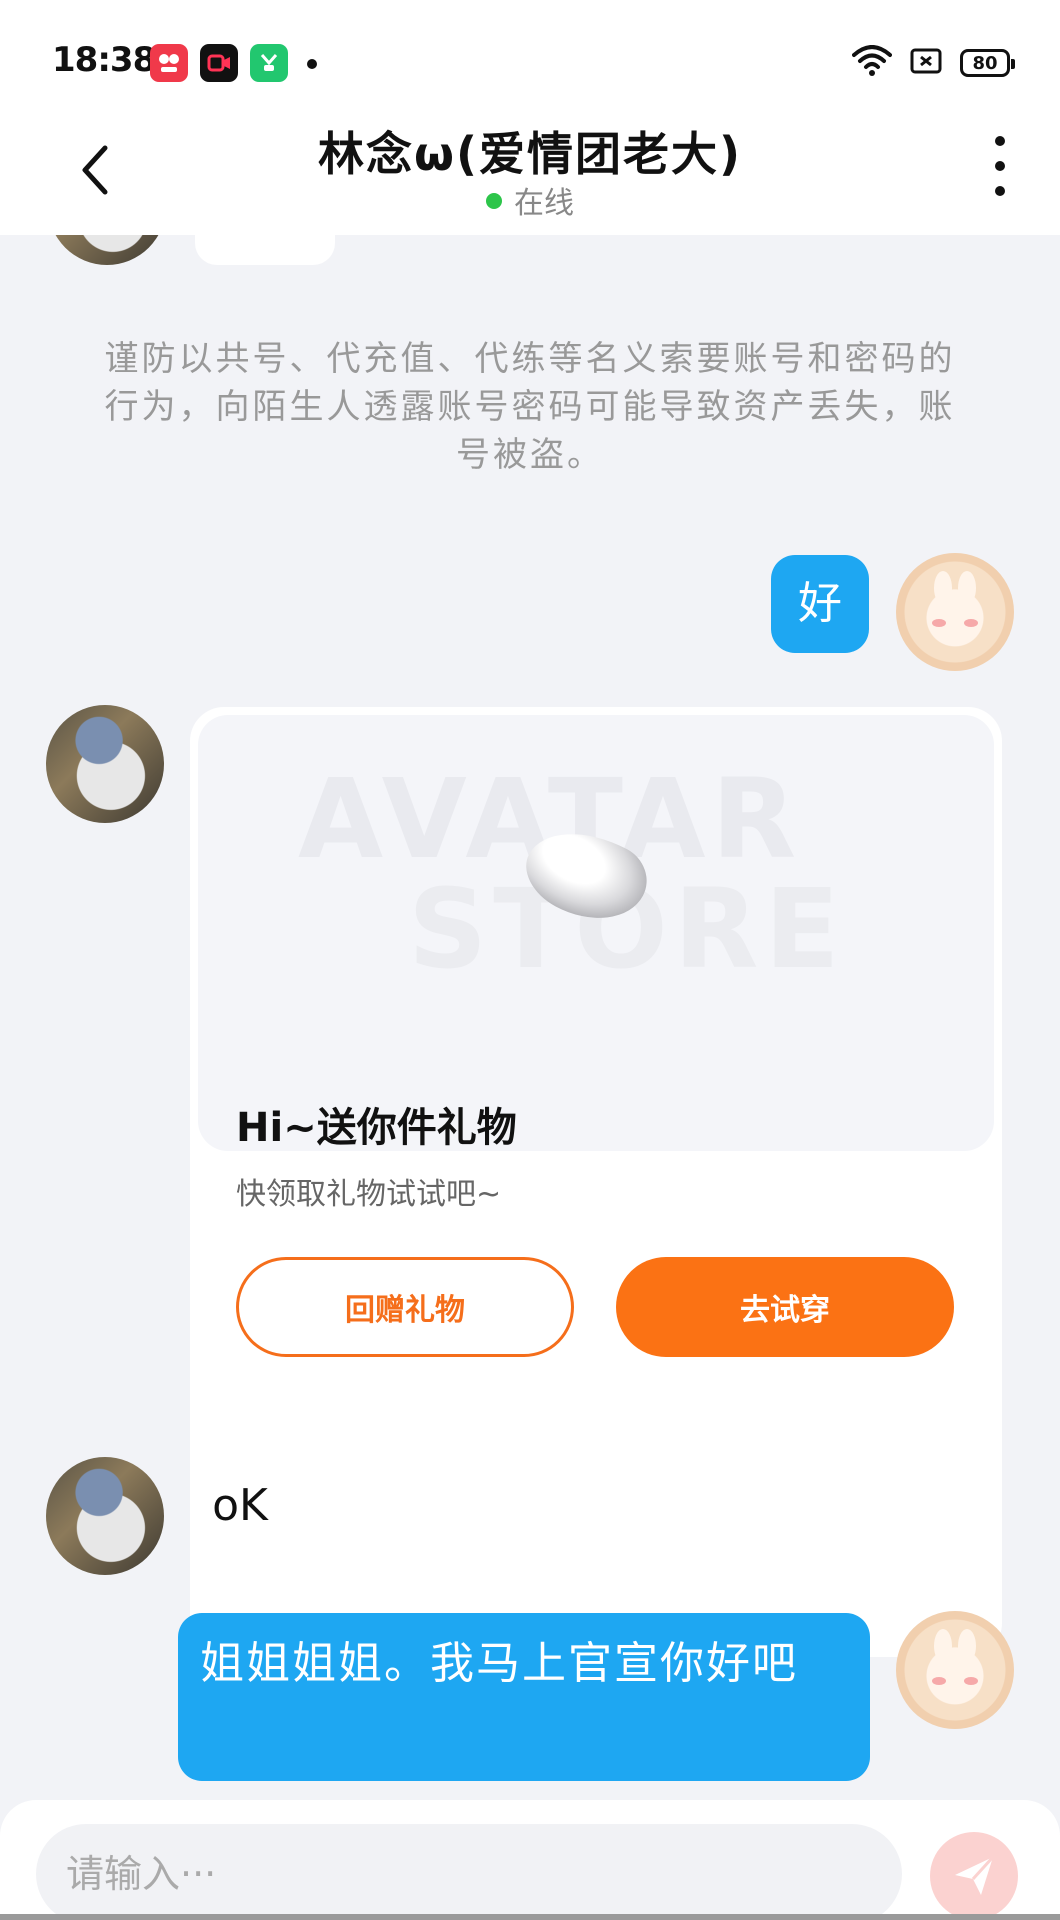 The image size is (1060, 1920). I want to click on online-status-label: 在线, so click(544, 203).